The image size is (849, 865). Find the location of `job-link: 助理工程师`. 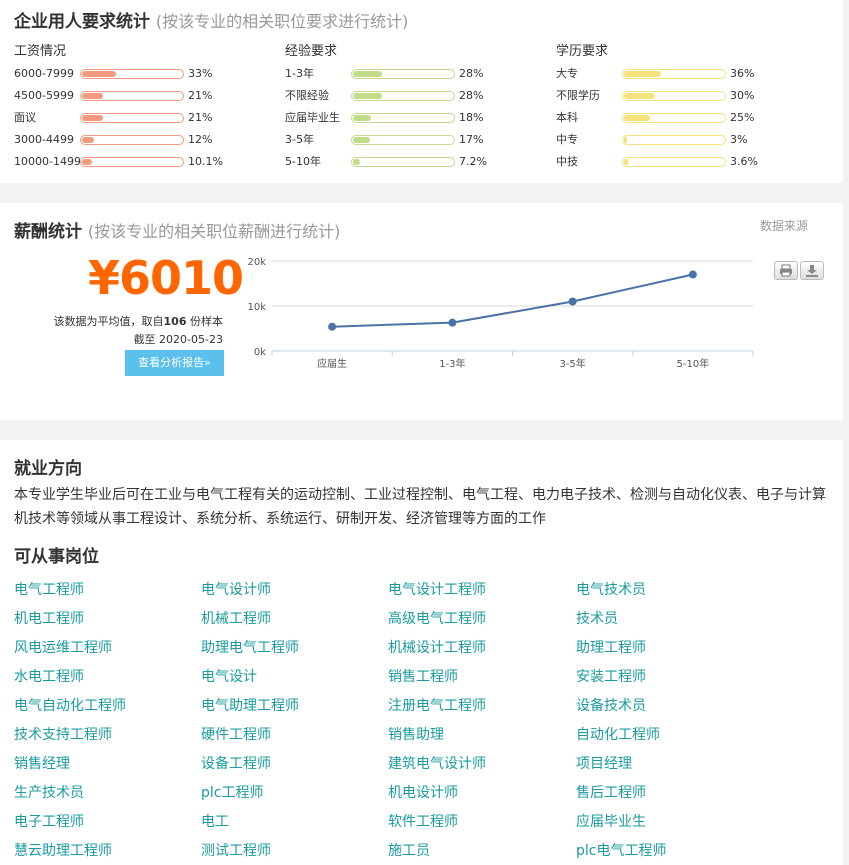

job-link: 助理工程师 is located at coordinates (611, 647).